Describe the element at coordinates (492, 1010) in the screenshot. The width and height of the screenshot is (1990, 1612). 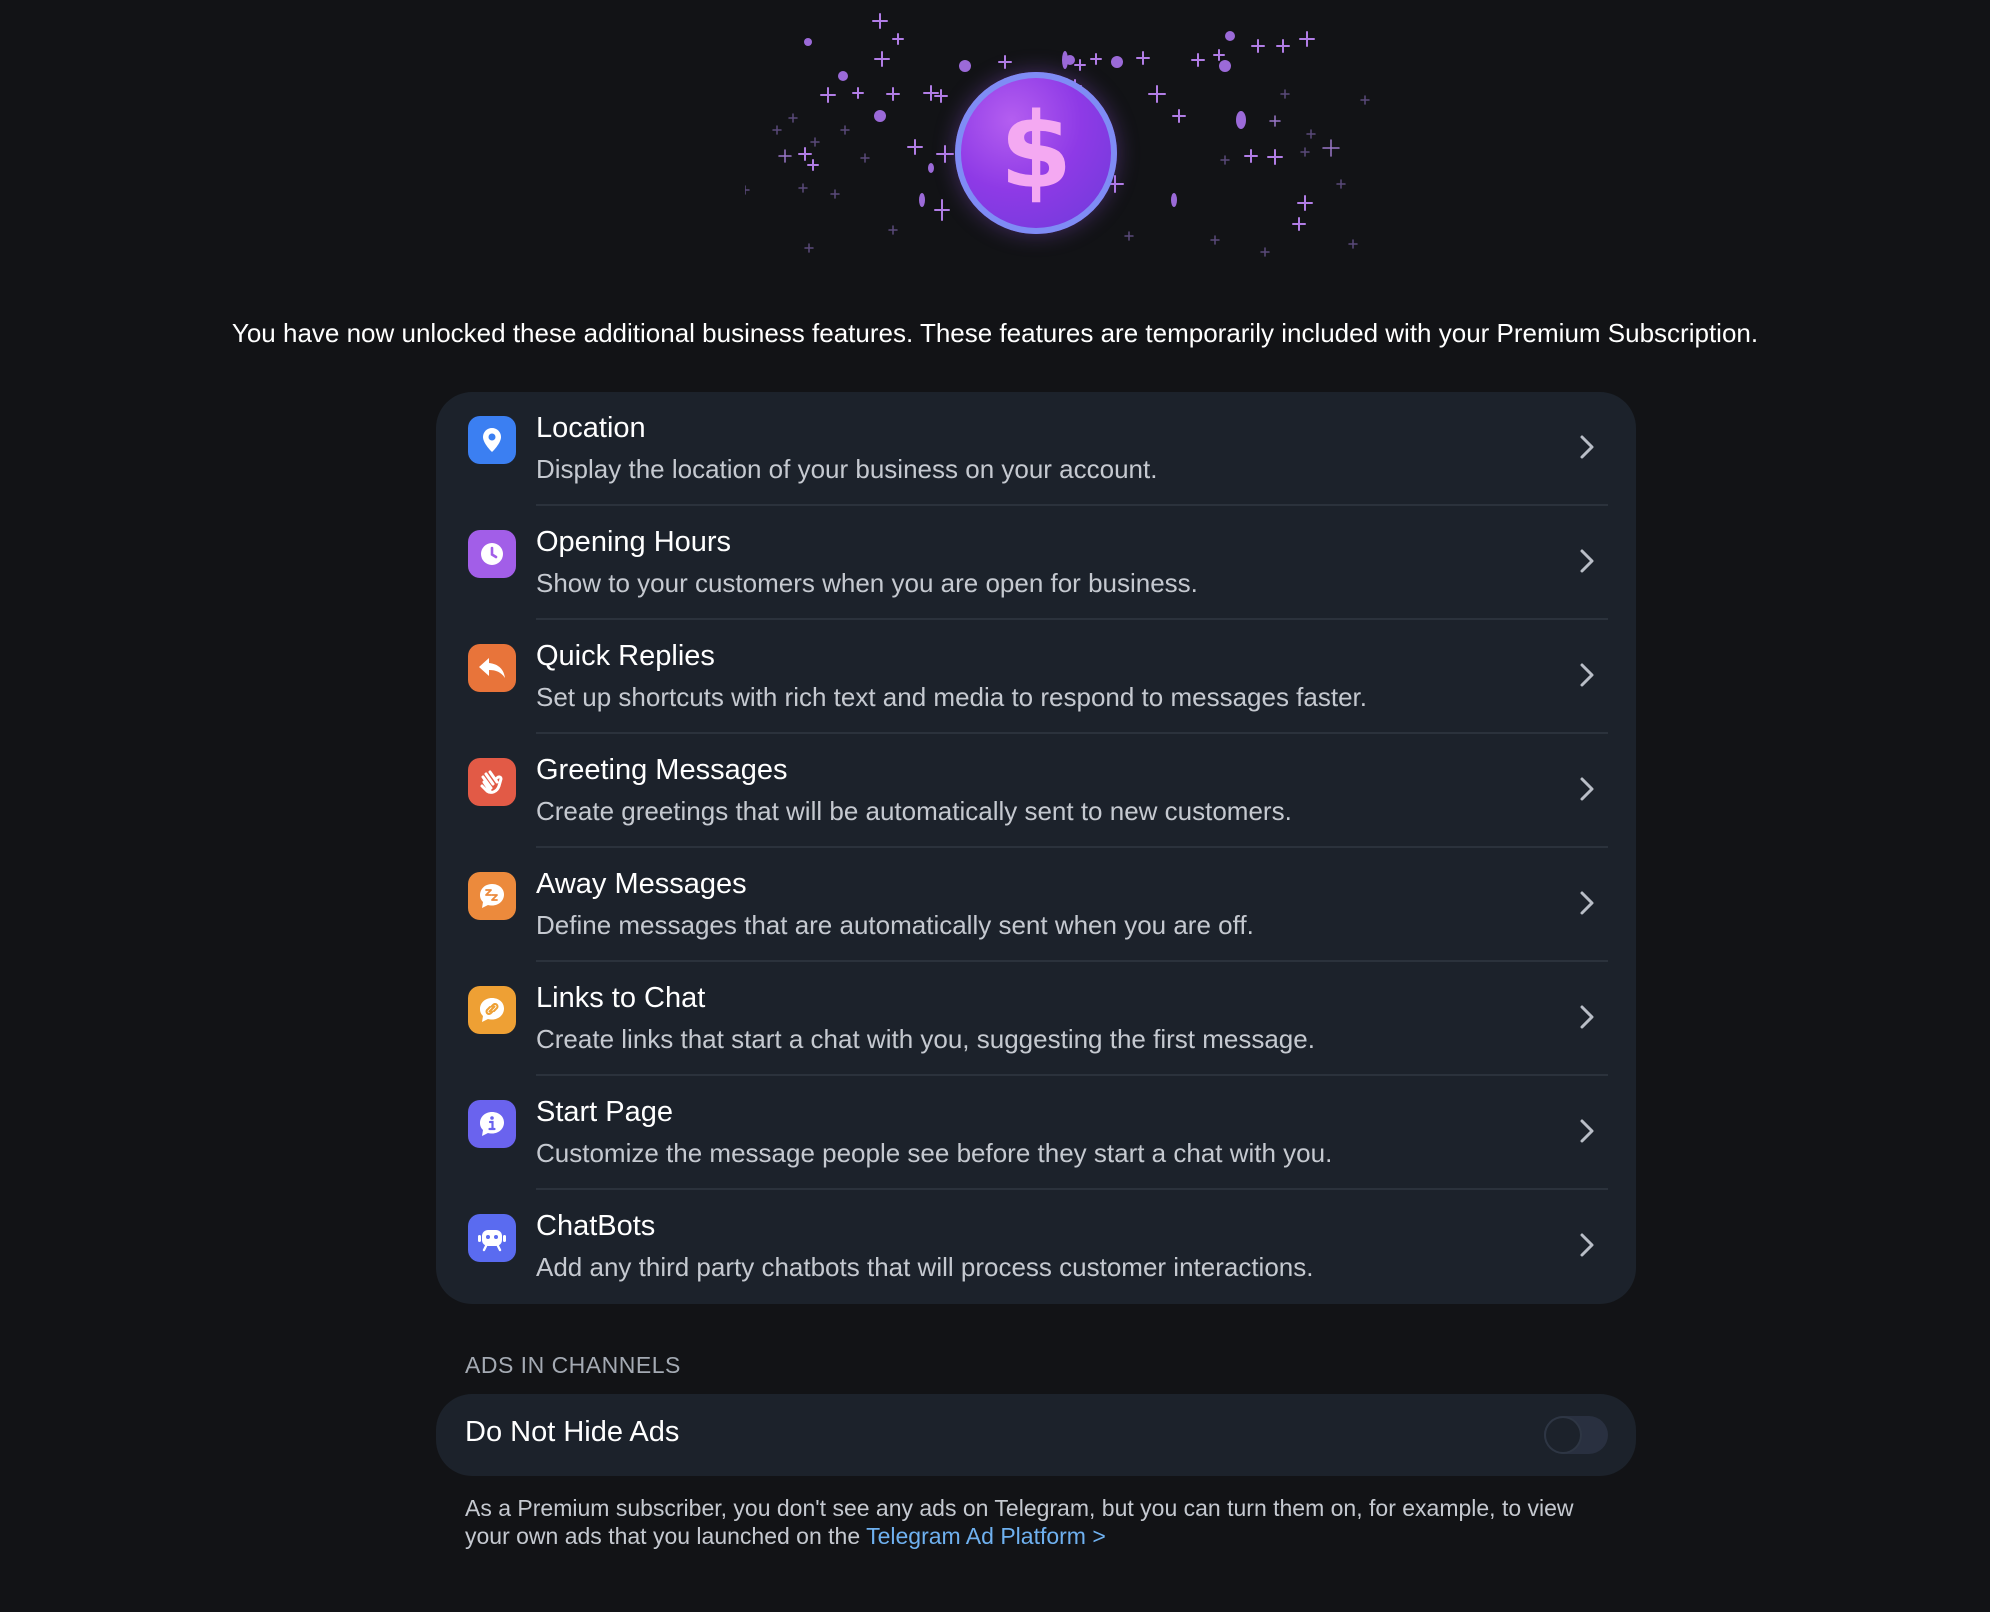
I see `link-bubble-icon` at that location.